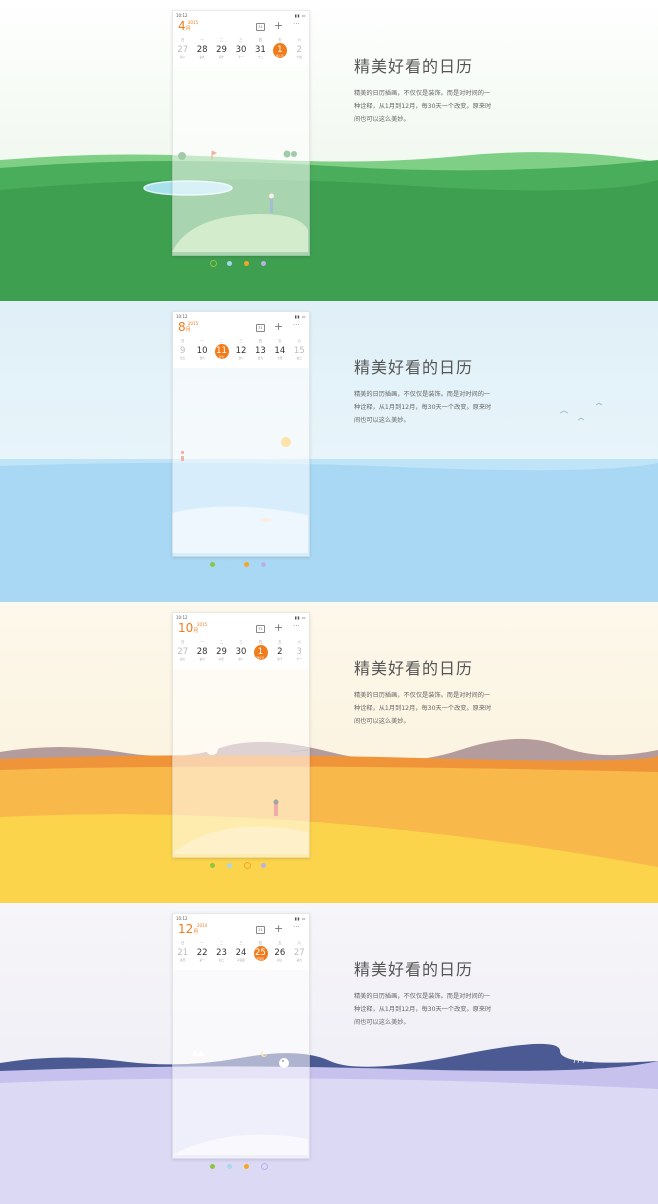 The height and width of the screenshot is (1204, 658). I want to click on date-cell: 29 初七, so click(221, 656).